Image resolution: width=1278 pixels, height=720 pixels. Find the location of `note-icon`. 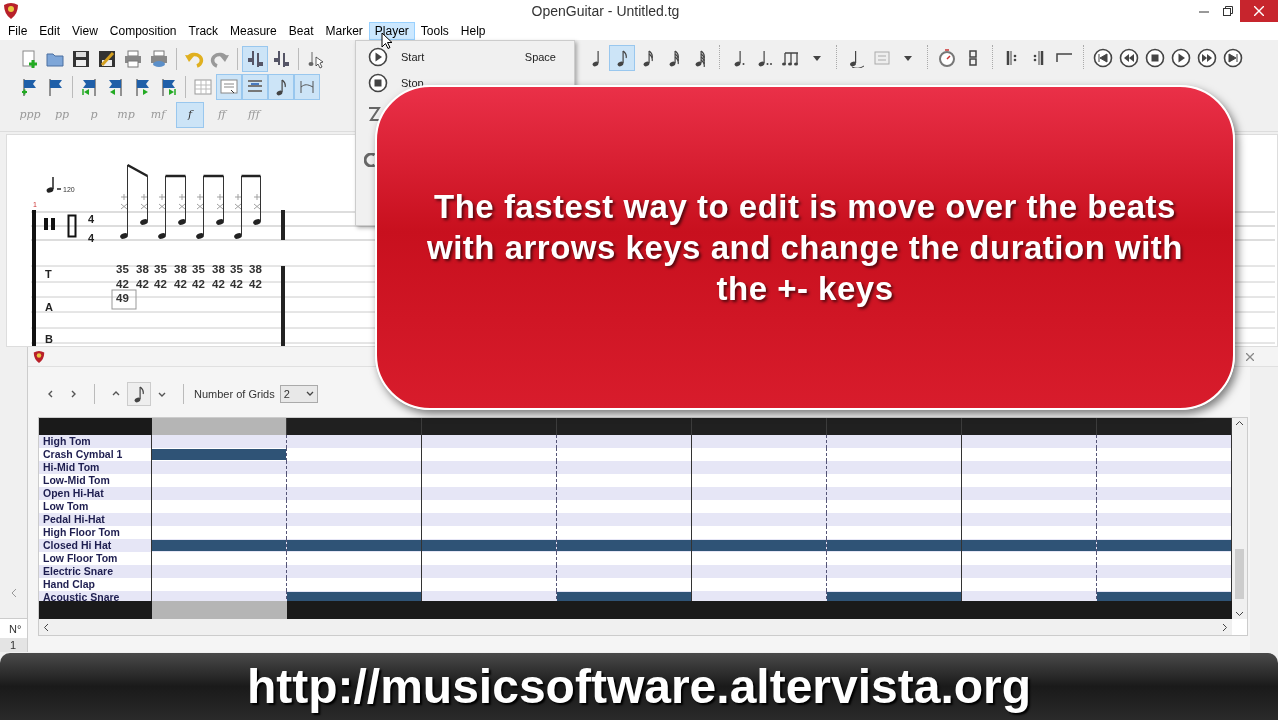

note-icon is located at coordinates (281, 87).